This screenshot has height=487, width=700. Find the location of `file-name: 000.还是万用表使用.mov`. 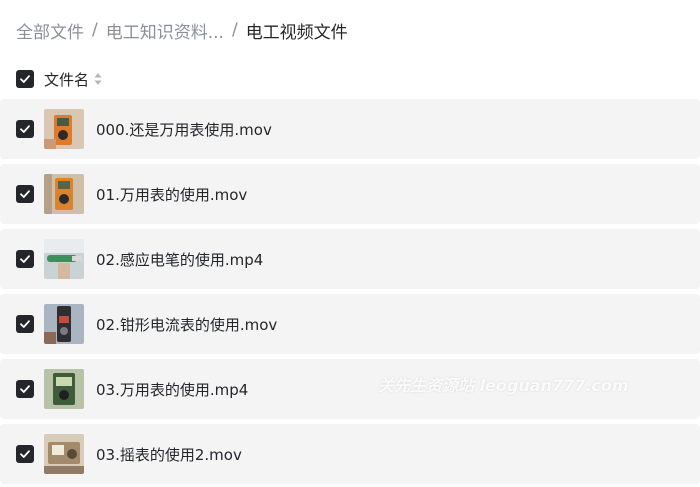

file-name: 000.还是万用表使用.mov is located at coordinates (184, 129).